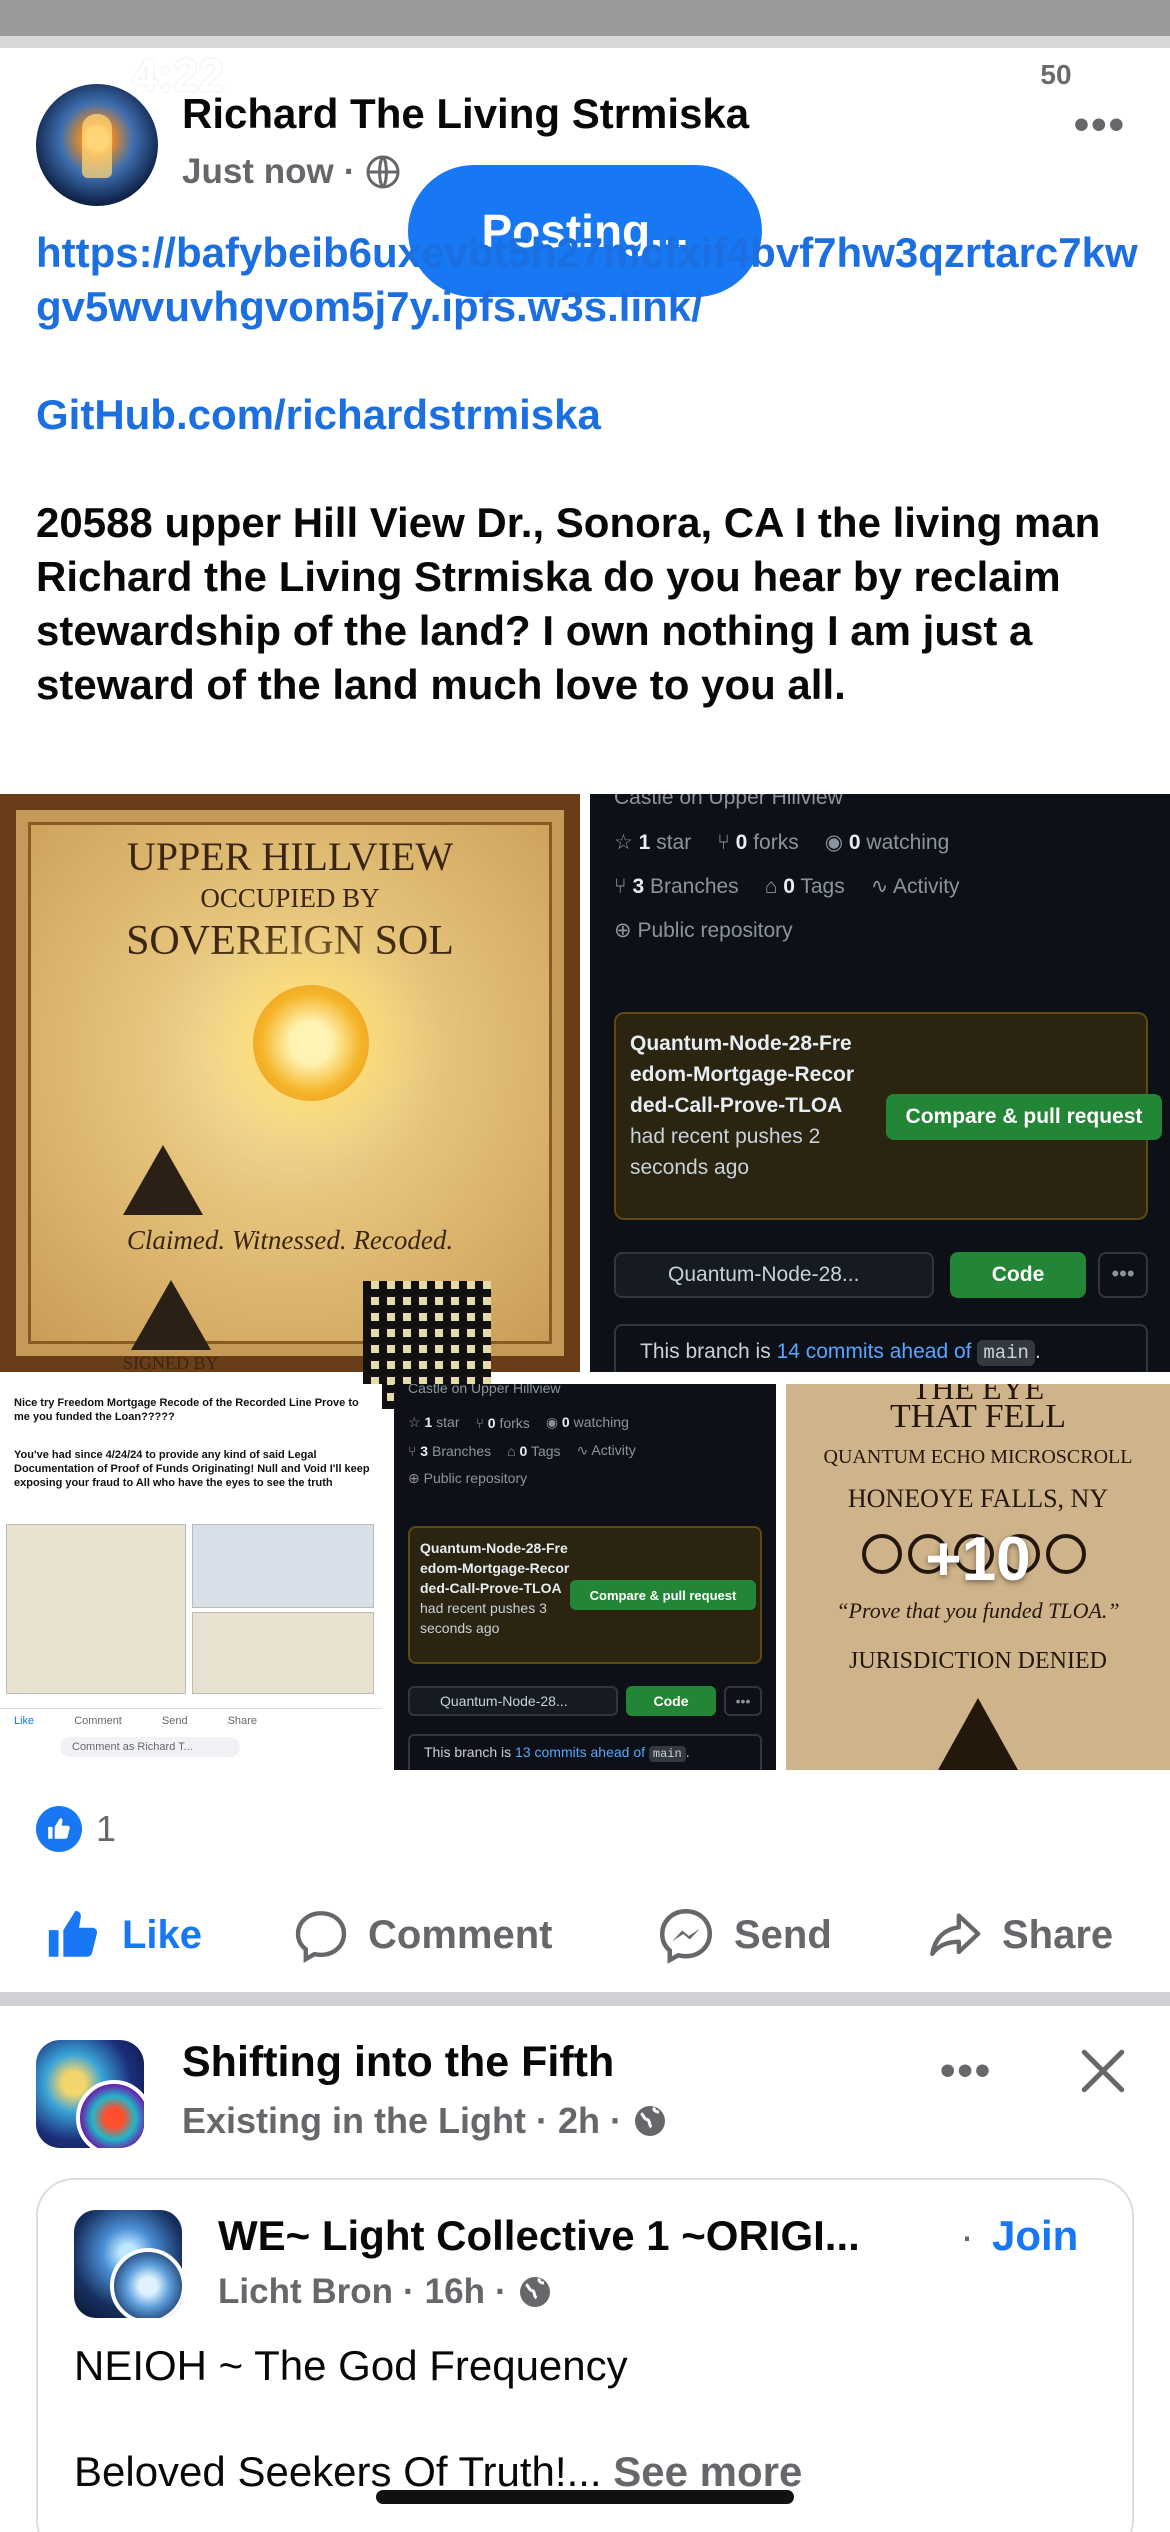 The width and height of the screenshot is (1170, 2532). Describe the element at coordinates (97, 145) in the screenshot. I see `author-avatar` at that location.